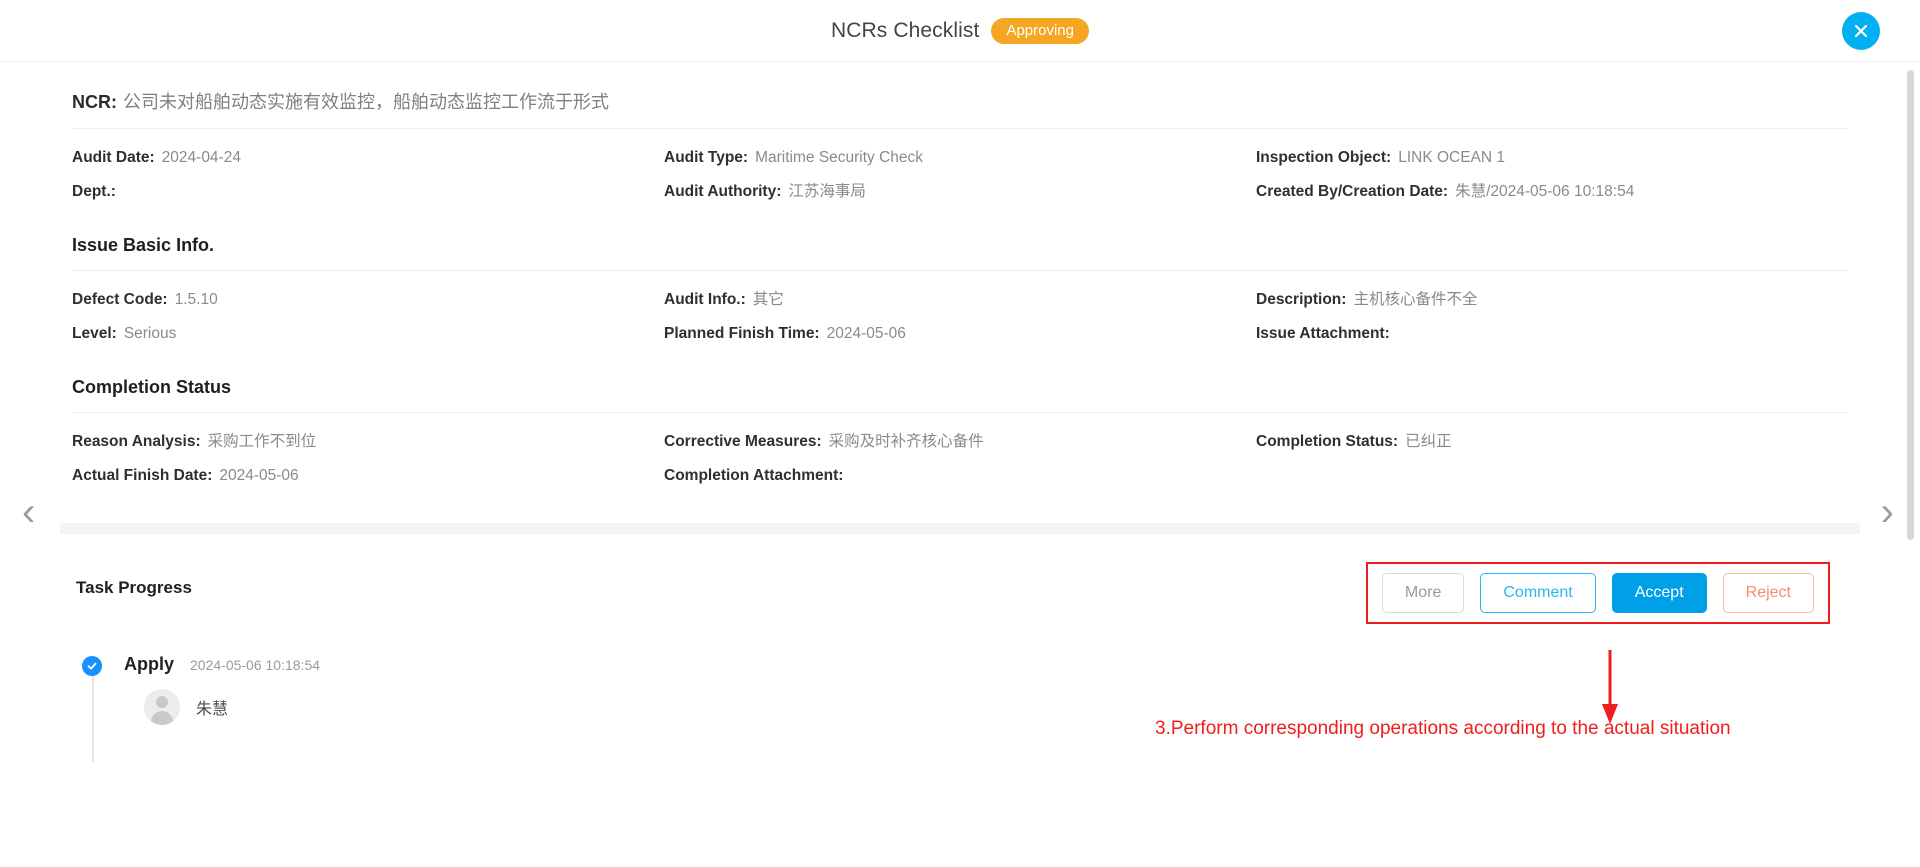  I want to click on field-label: Corrective Measures:, so click(743, 441).